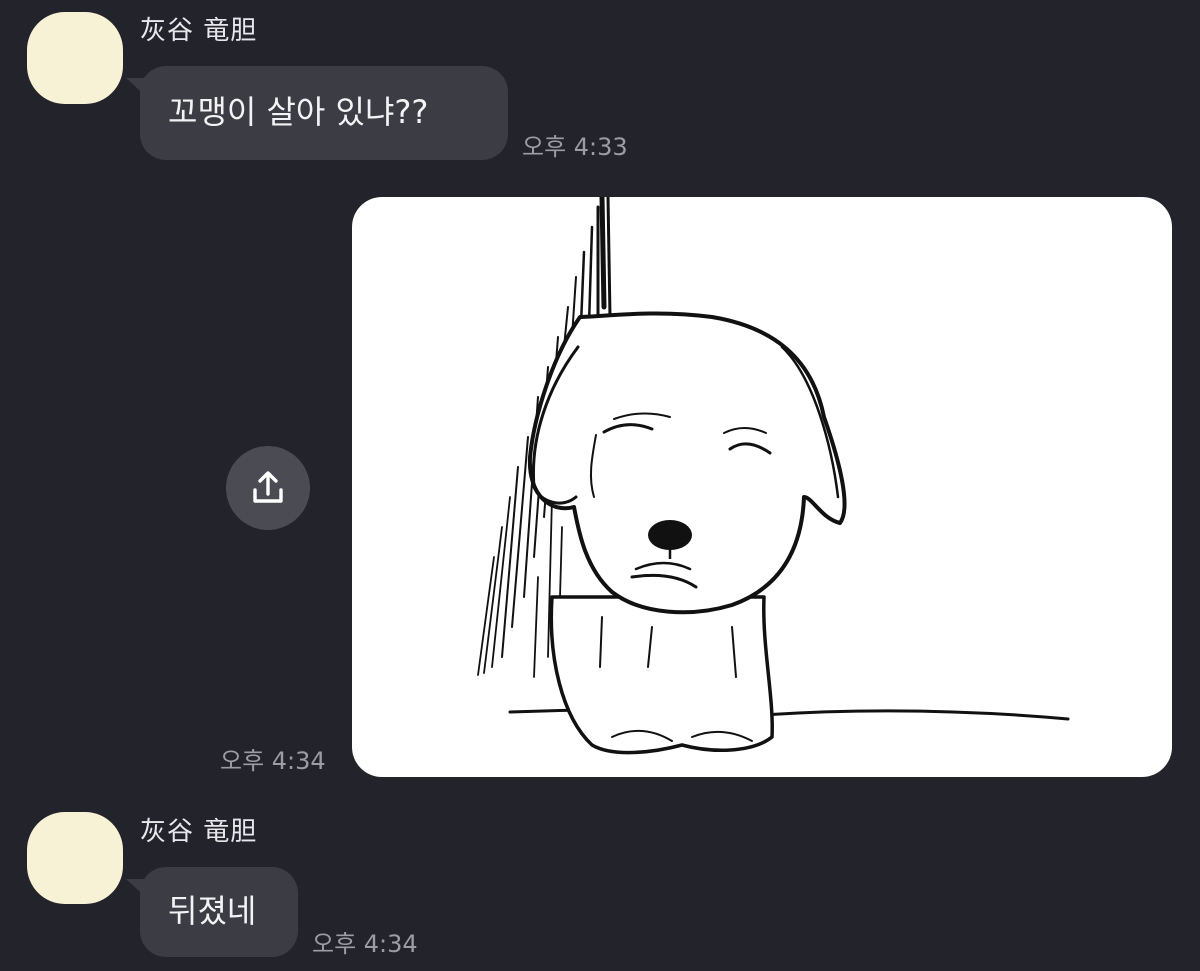 This screenshot has width=1200, height=971. I want to click on message-text: 뒤졌네, so click(212, 911).